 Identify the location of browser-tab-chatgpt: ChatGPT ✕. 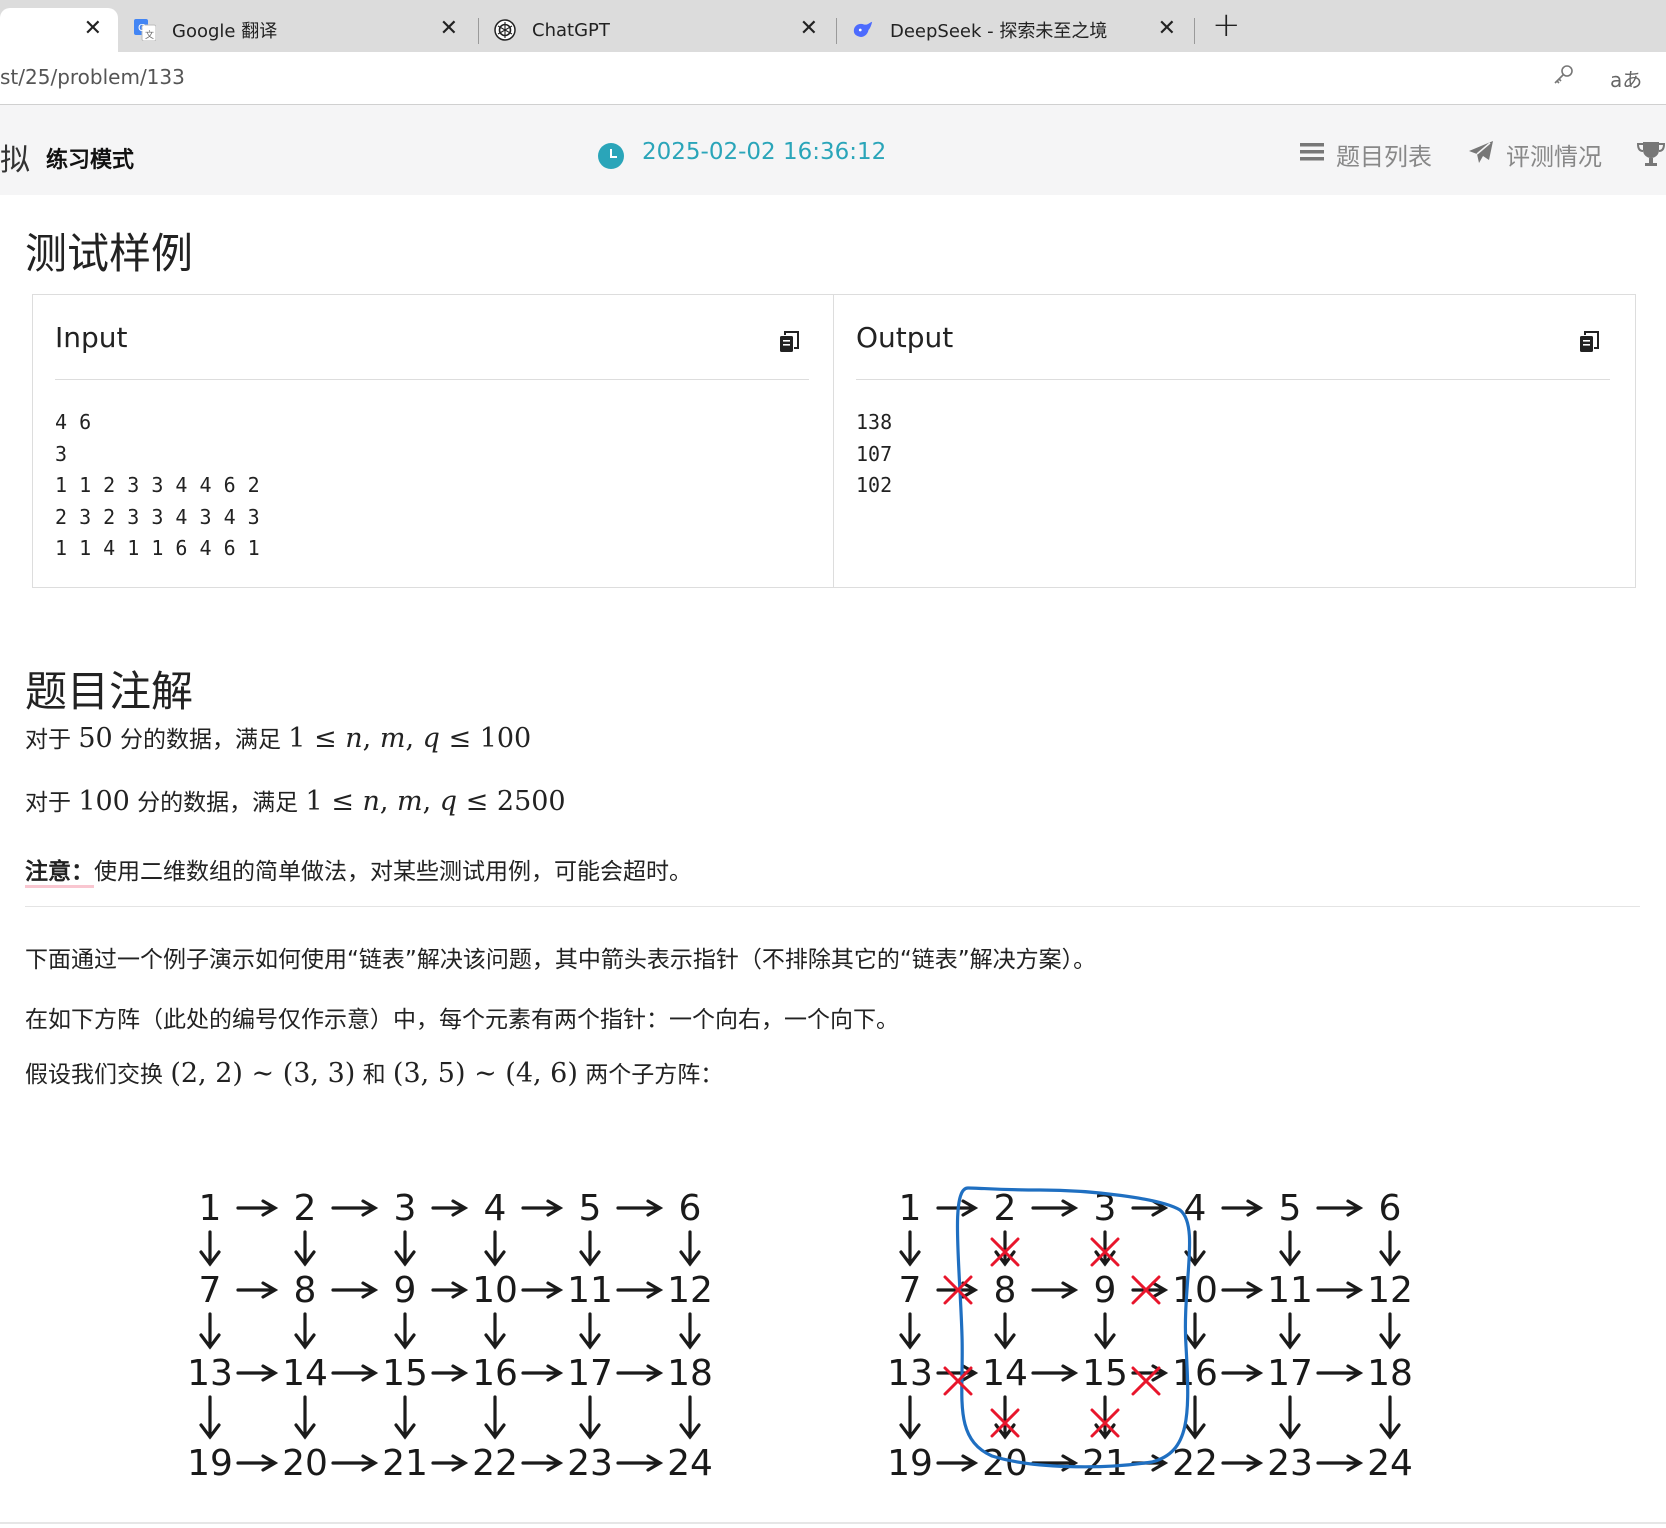
(657, 30).